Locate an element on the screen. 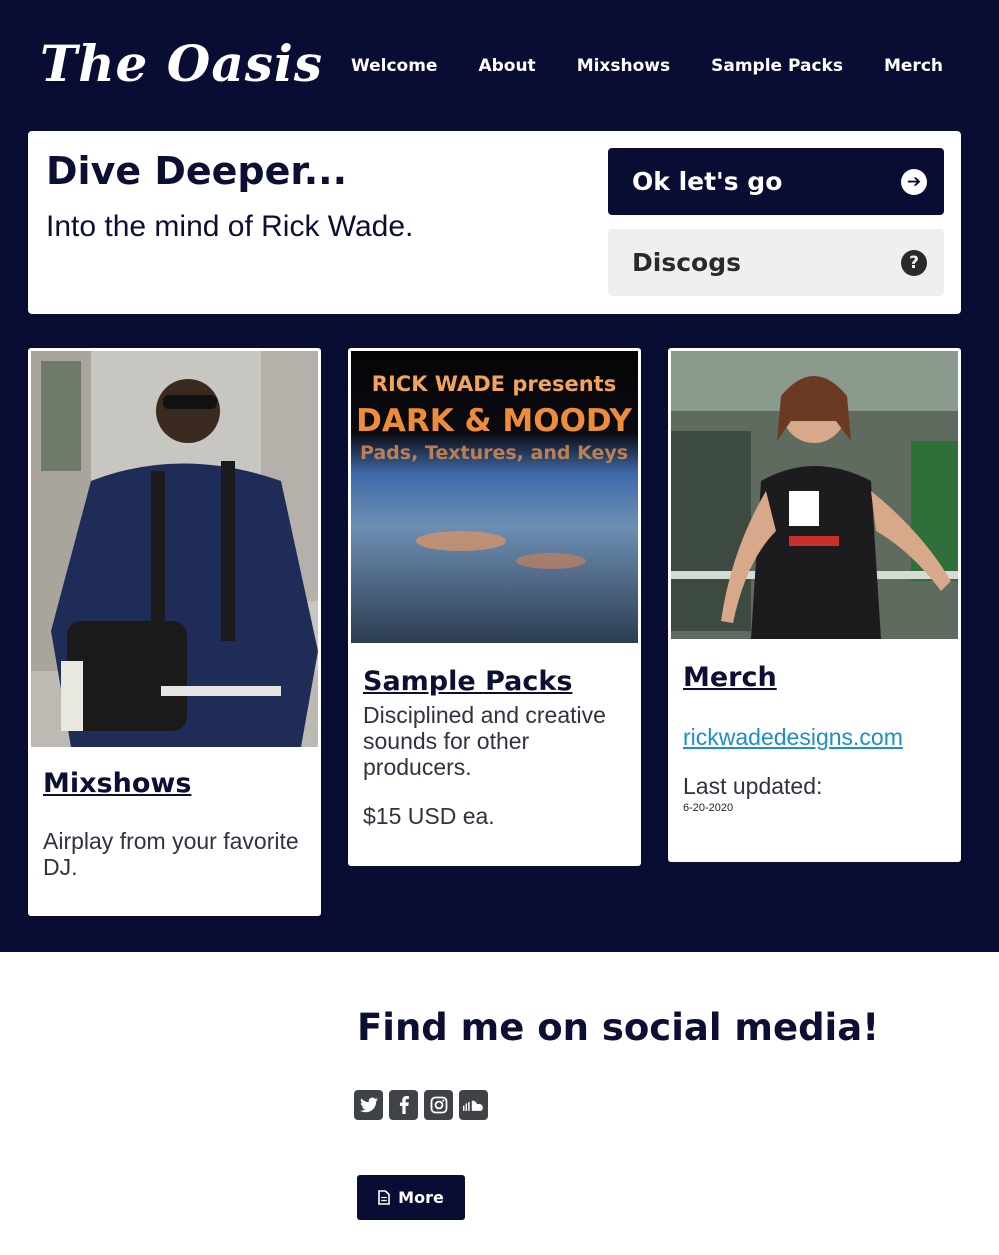 This screenshot has width=999, height=1255. social-icons is located at coordinates (421, 1105).